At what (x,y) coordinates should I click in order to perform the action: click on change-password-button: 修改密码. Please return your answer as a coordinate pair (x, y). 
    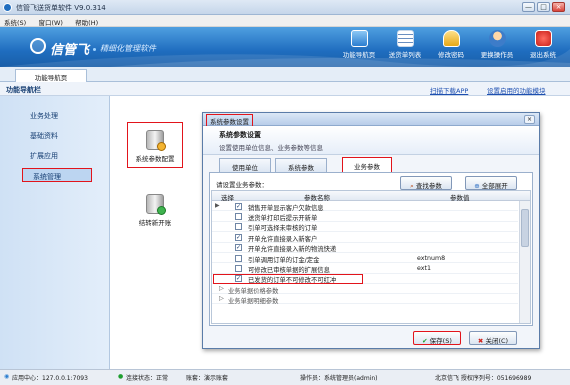
    Looking at the image, I should click on (451, 47).